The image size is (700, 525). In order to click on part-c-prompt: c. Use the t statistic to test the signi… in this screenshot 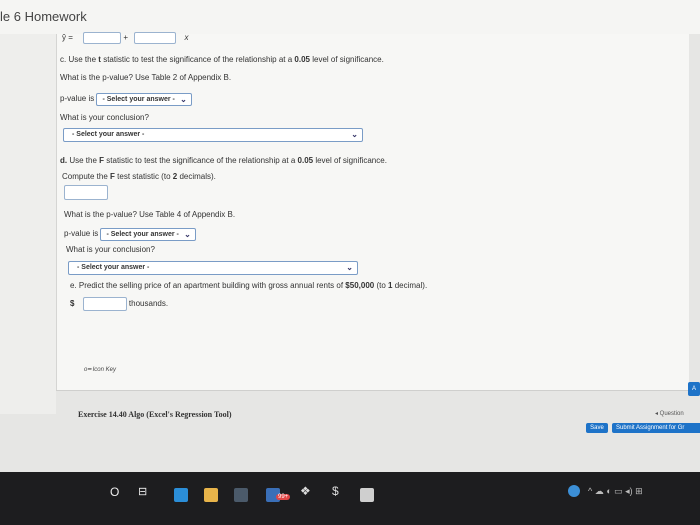, I will do `click(222, 59)`.